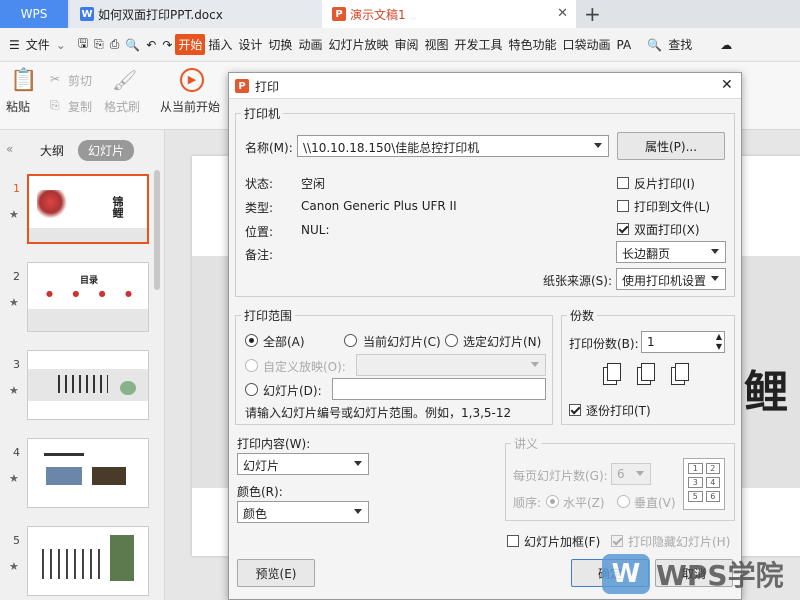 This screenshot has height=600, width=800. I want to click on range-all-radio, so click(251, 340).